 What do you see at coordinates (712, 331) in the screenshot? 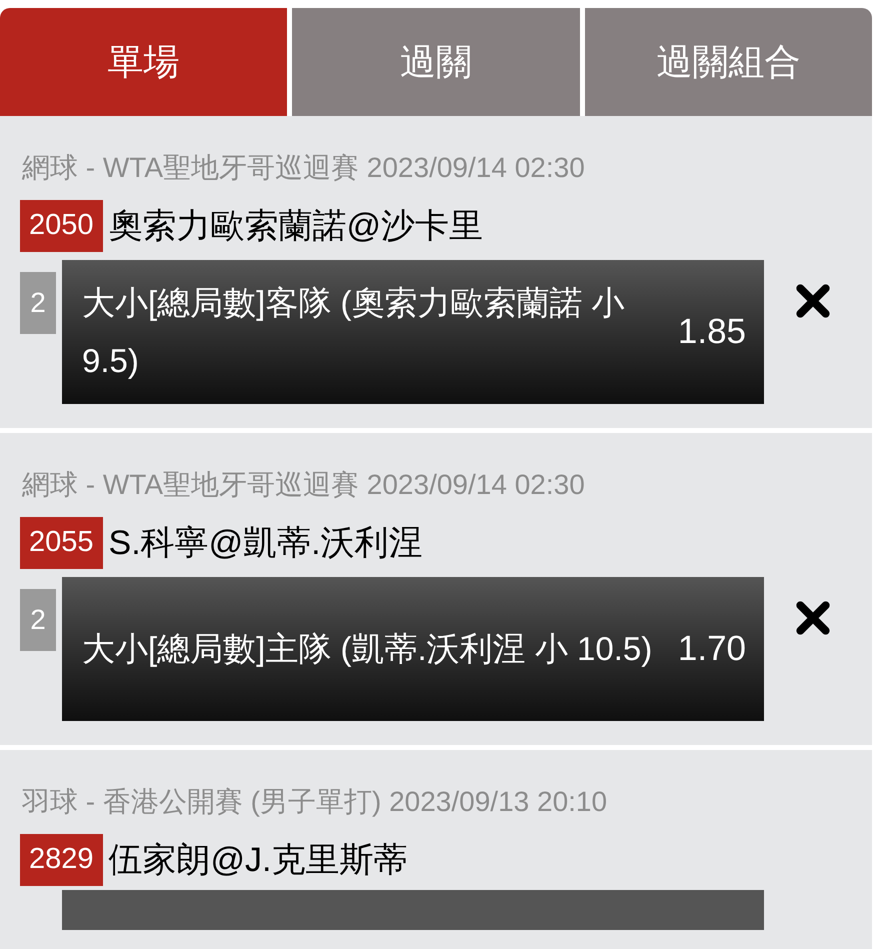
I see `odds: 1.85` at bounding box center [712, 331].